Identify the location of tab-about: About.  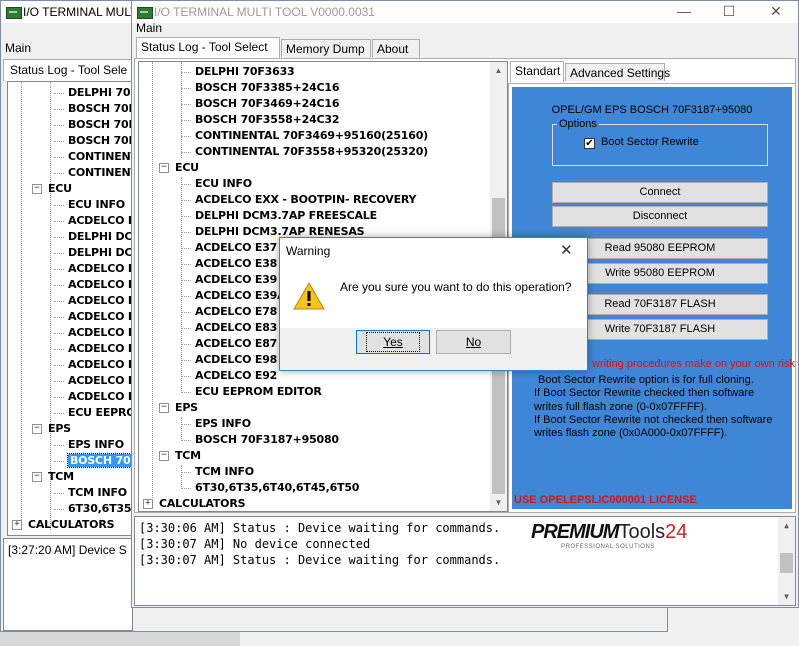
(396, 48).